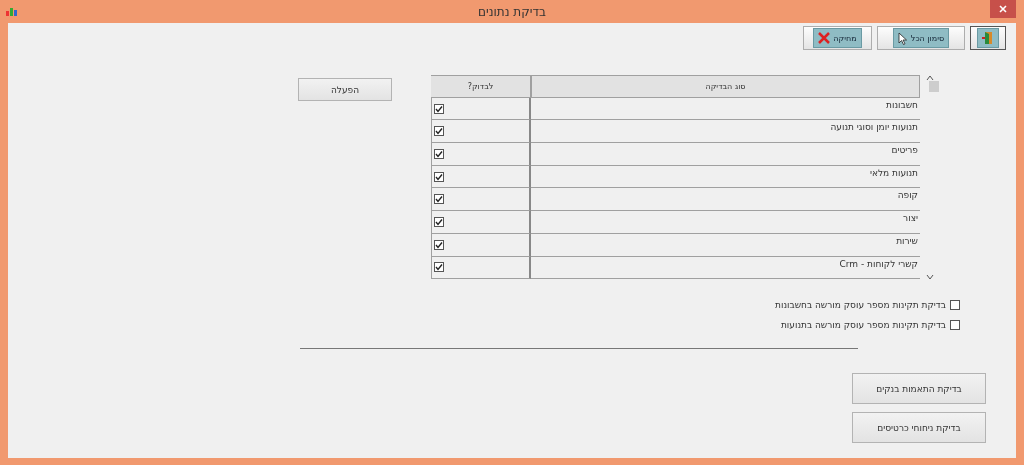 Image resolution: width=1024 pixels, height=465 pixels. What do you see at coordinates (860, 305) in the screenshot?
I see `option-label: בדיקת תקינות מספר עוסק מורשה בחשבונות` at bounding box center [860, 305].